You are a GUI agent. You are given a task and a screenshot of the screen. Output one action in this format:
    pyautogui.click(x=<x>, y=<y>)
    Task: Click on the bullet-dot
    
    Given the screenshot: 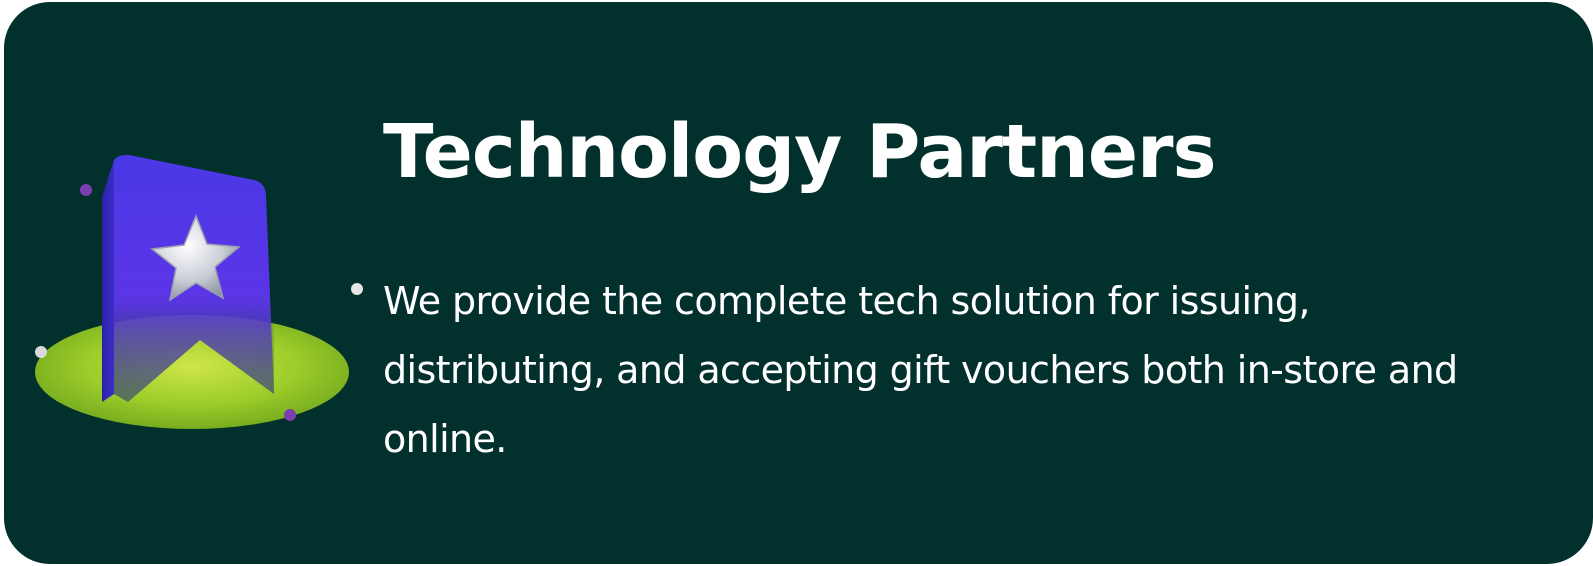 What is the action you would take?
    pyautogui.click(x=357, y=289)
    